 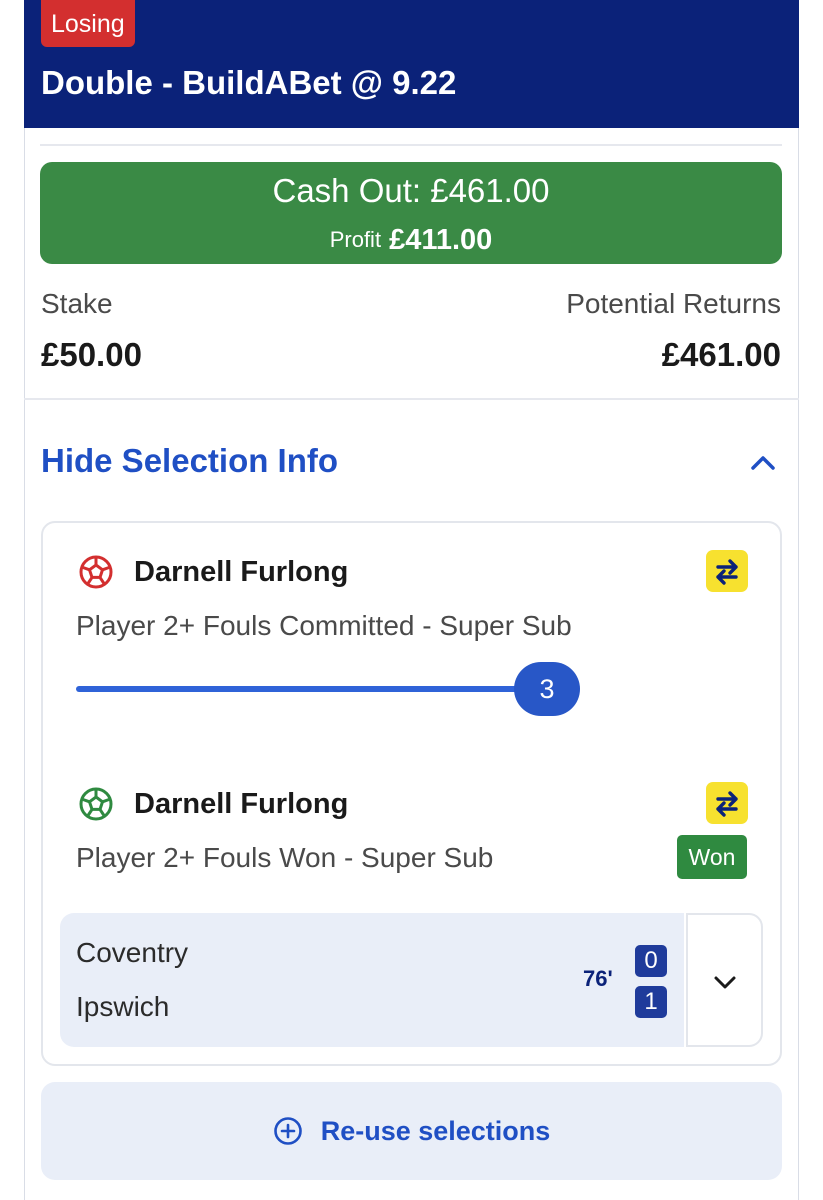 What do you see at coordinates (355, 239) in the screenshot?
I see `profit-label: Profit` at bounding box center [355, 239].